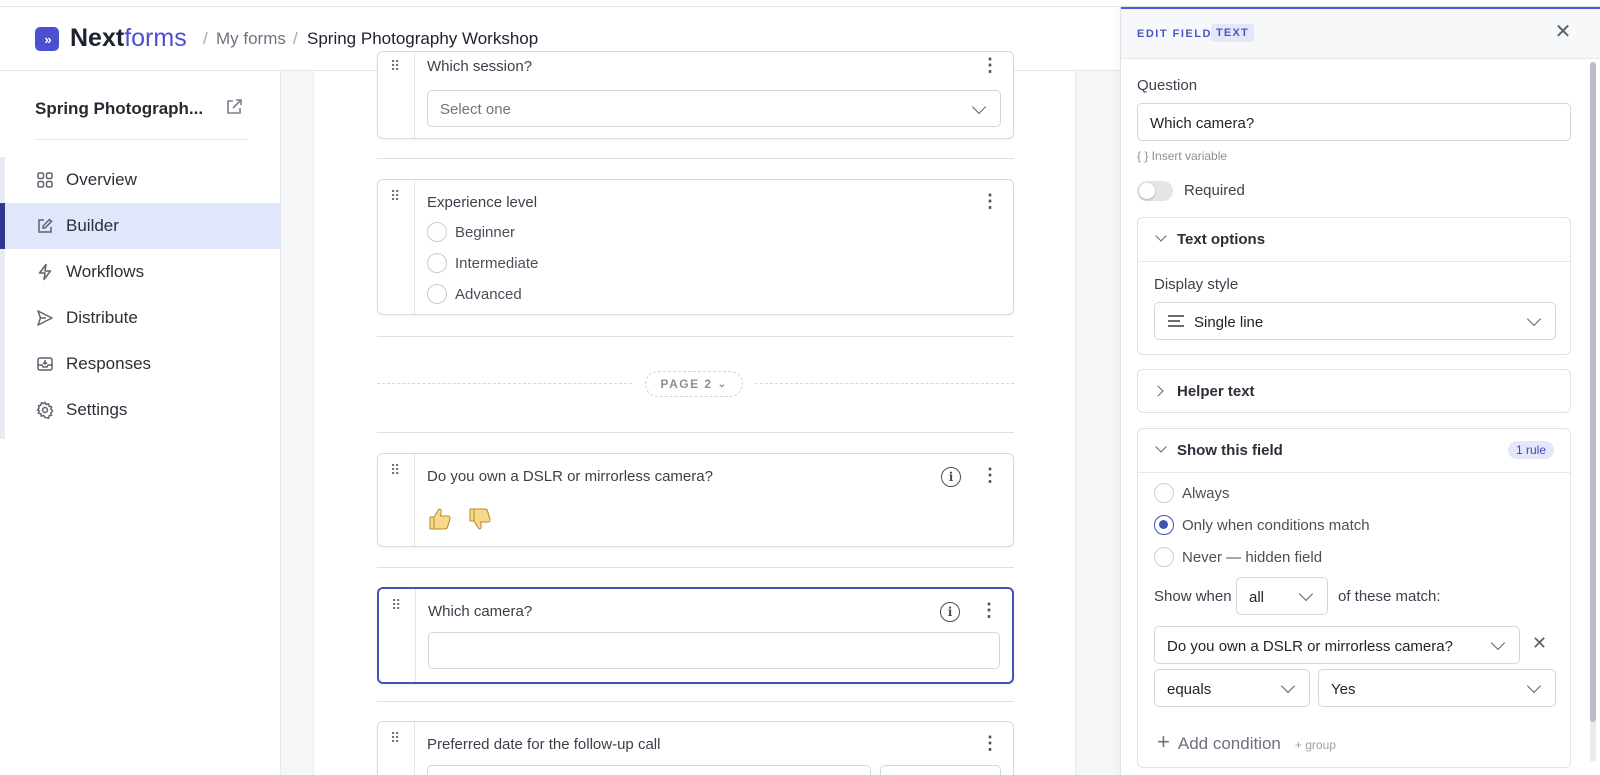 This screenshot has width=1600, height=775. I want to click on time-input, so click(940, 770).